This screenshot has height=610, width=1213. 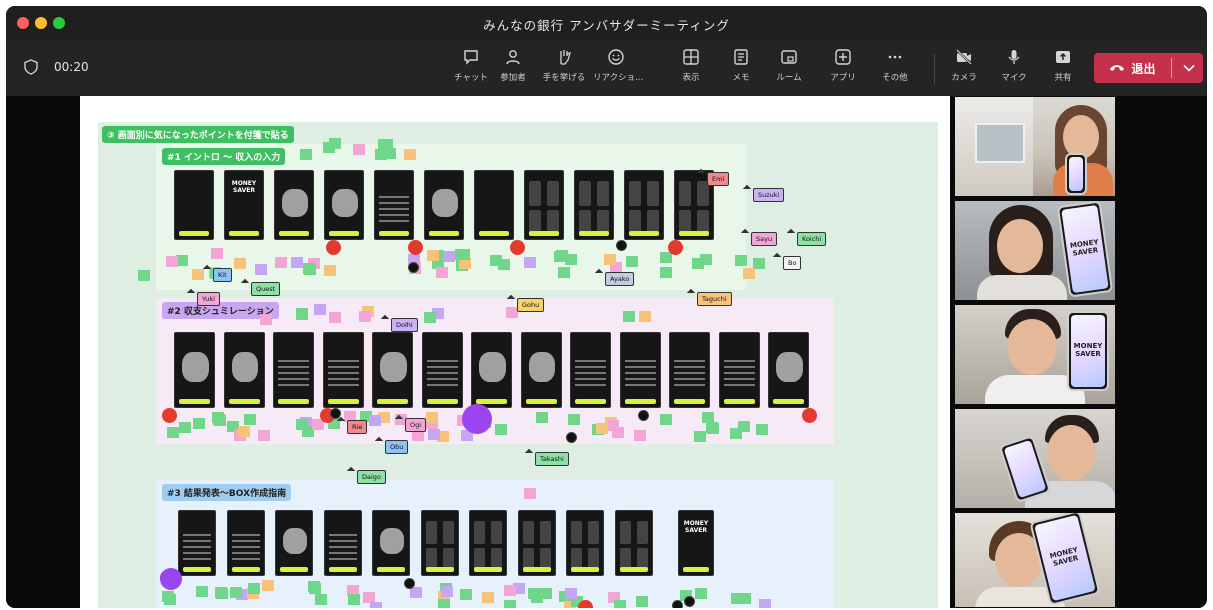 I want to click on participant-video-5: MONEY SAVER, so click(x=1035, y=560).